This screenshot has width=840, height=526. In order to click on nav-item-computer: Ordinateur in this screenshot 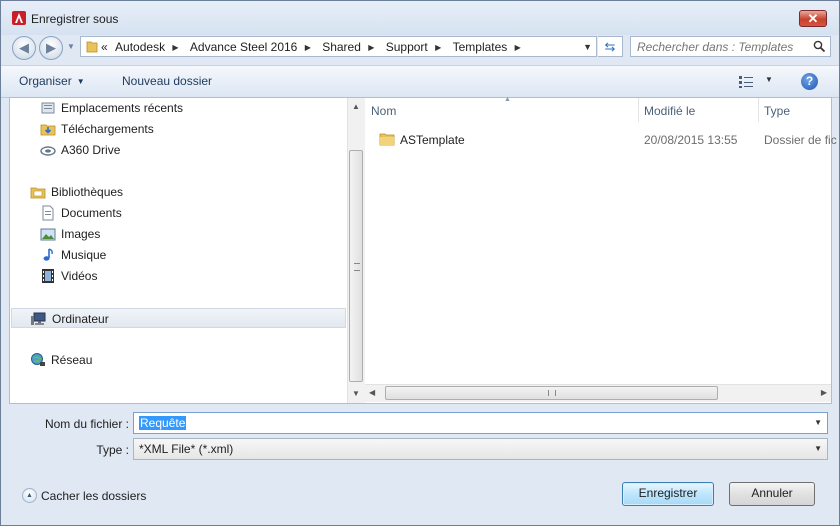, I will do `click(178, 318)`.